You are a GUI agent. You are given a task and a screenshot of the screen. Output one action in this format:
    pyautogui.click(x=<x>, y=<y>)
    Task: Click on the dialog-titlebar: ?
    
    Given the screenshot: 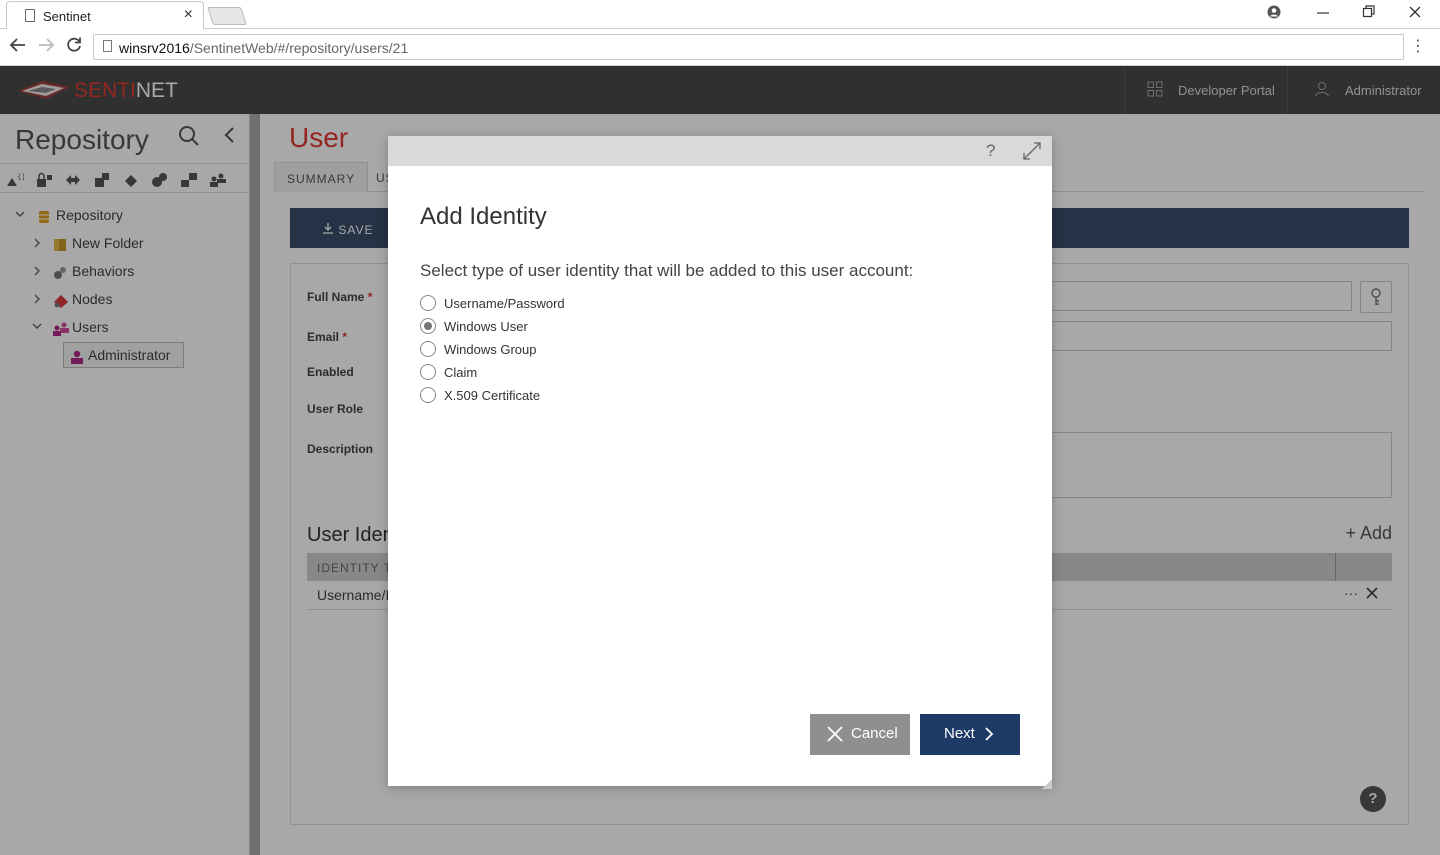 What is the action you would take?
    pyautogui.click(x=720, y=151)
    